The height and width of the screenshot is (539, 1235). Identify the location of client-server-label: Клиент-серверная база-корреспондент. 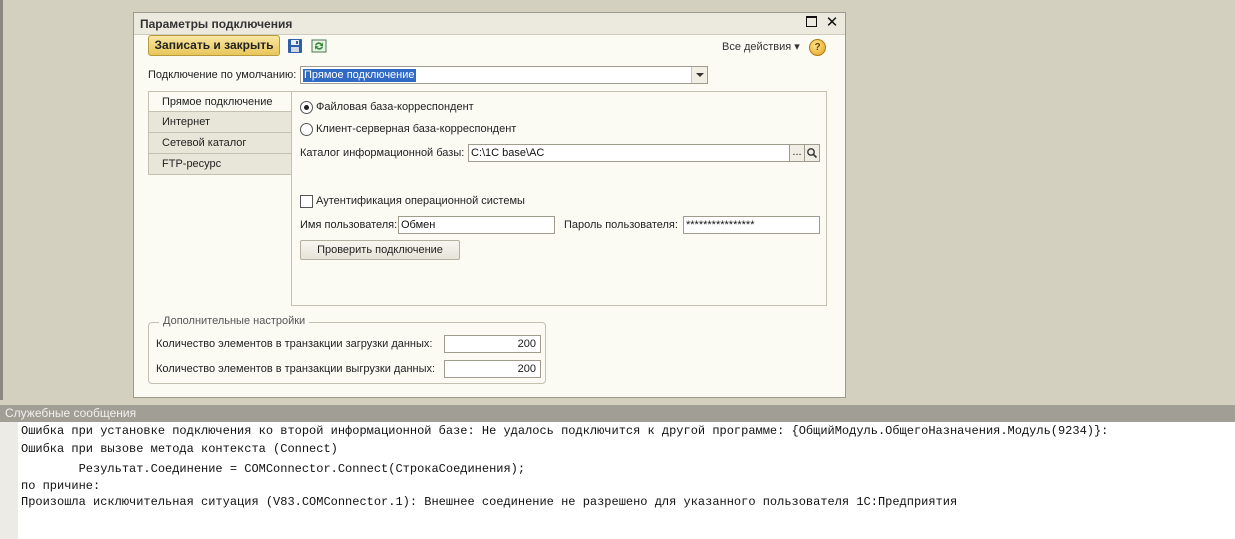
(416, 129).